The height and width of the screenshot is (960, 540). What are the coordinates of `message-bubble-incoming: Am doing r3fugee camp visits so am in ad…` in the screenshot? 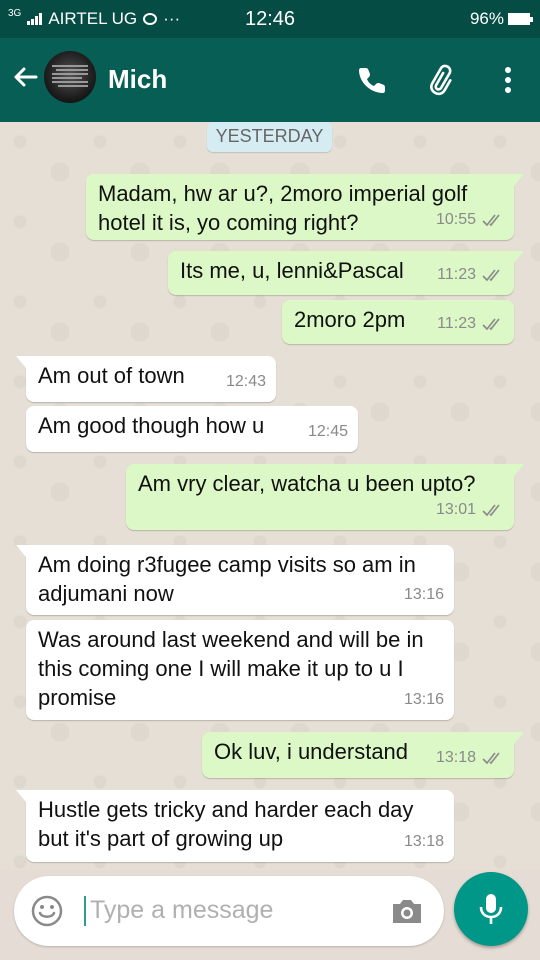 It's located at (235, 580).